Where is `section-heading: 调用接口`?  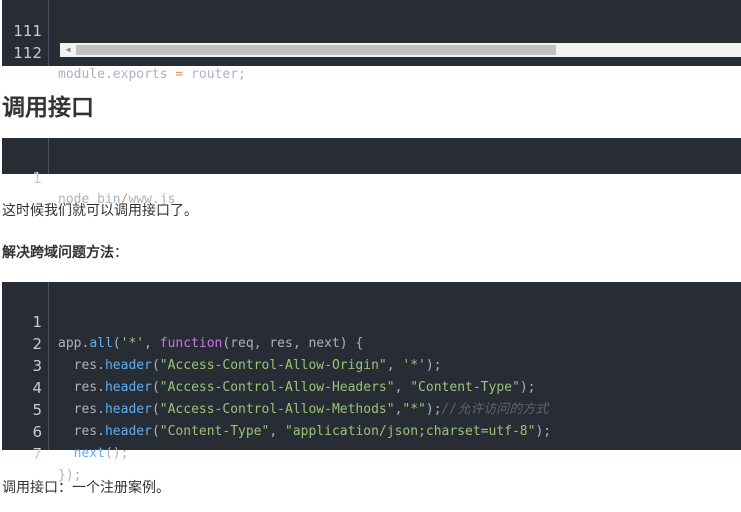
section-heading: 调用接口 is located at coordinates (48, 108).